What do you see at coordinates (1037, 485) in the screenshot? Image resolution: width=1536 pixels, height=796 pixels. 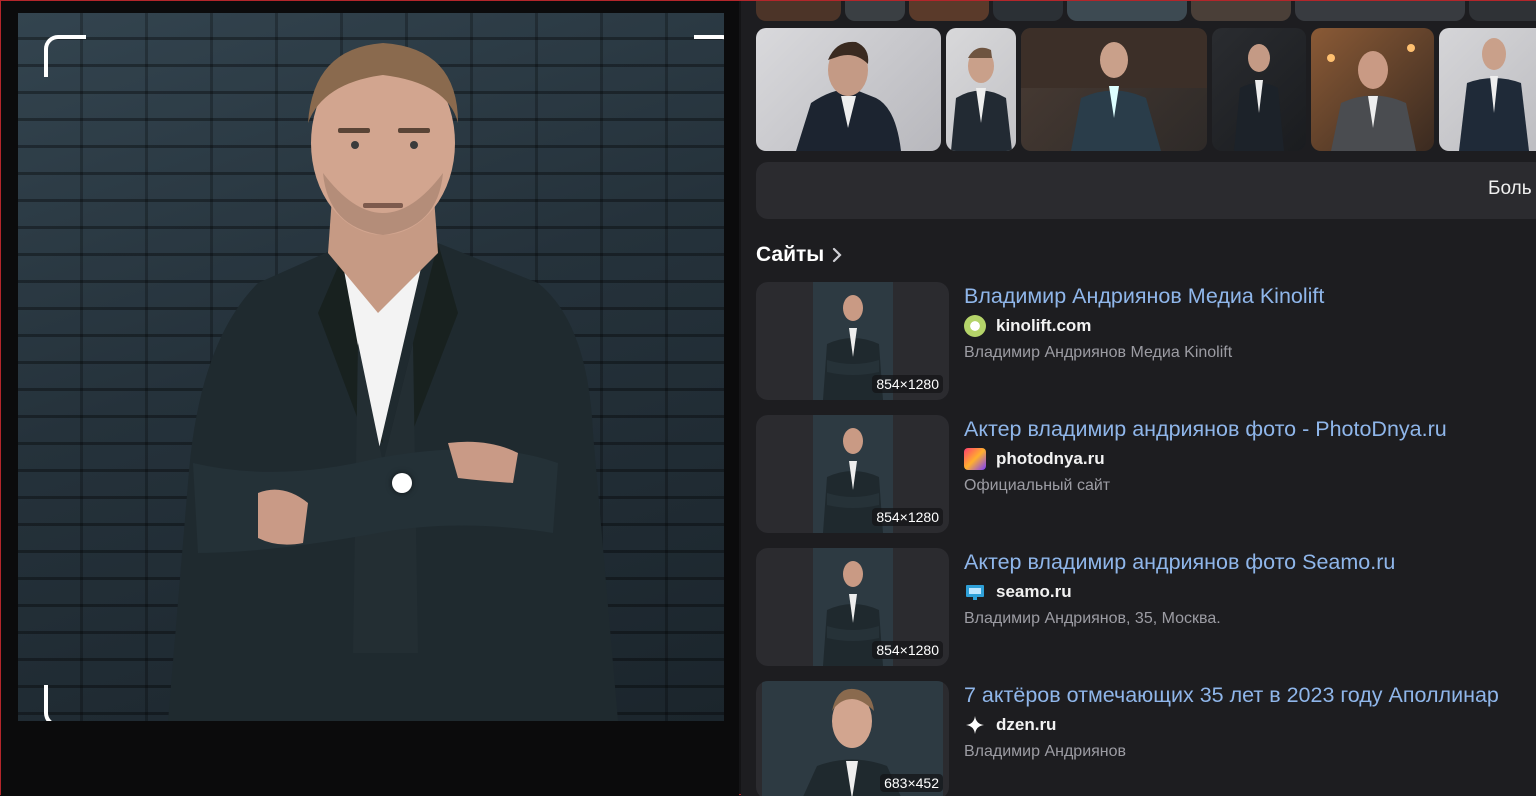 I see `site-result-snippet: Официальный сайт` at bounding box center [1037, 485].